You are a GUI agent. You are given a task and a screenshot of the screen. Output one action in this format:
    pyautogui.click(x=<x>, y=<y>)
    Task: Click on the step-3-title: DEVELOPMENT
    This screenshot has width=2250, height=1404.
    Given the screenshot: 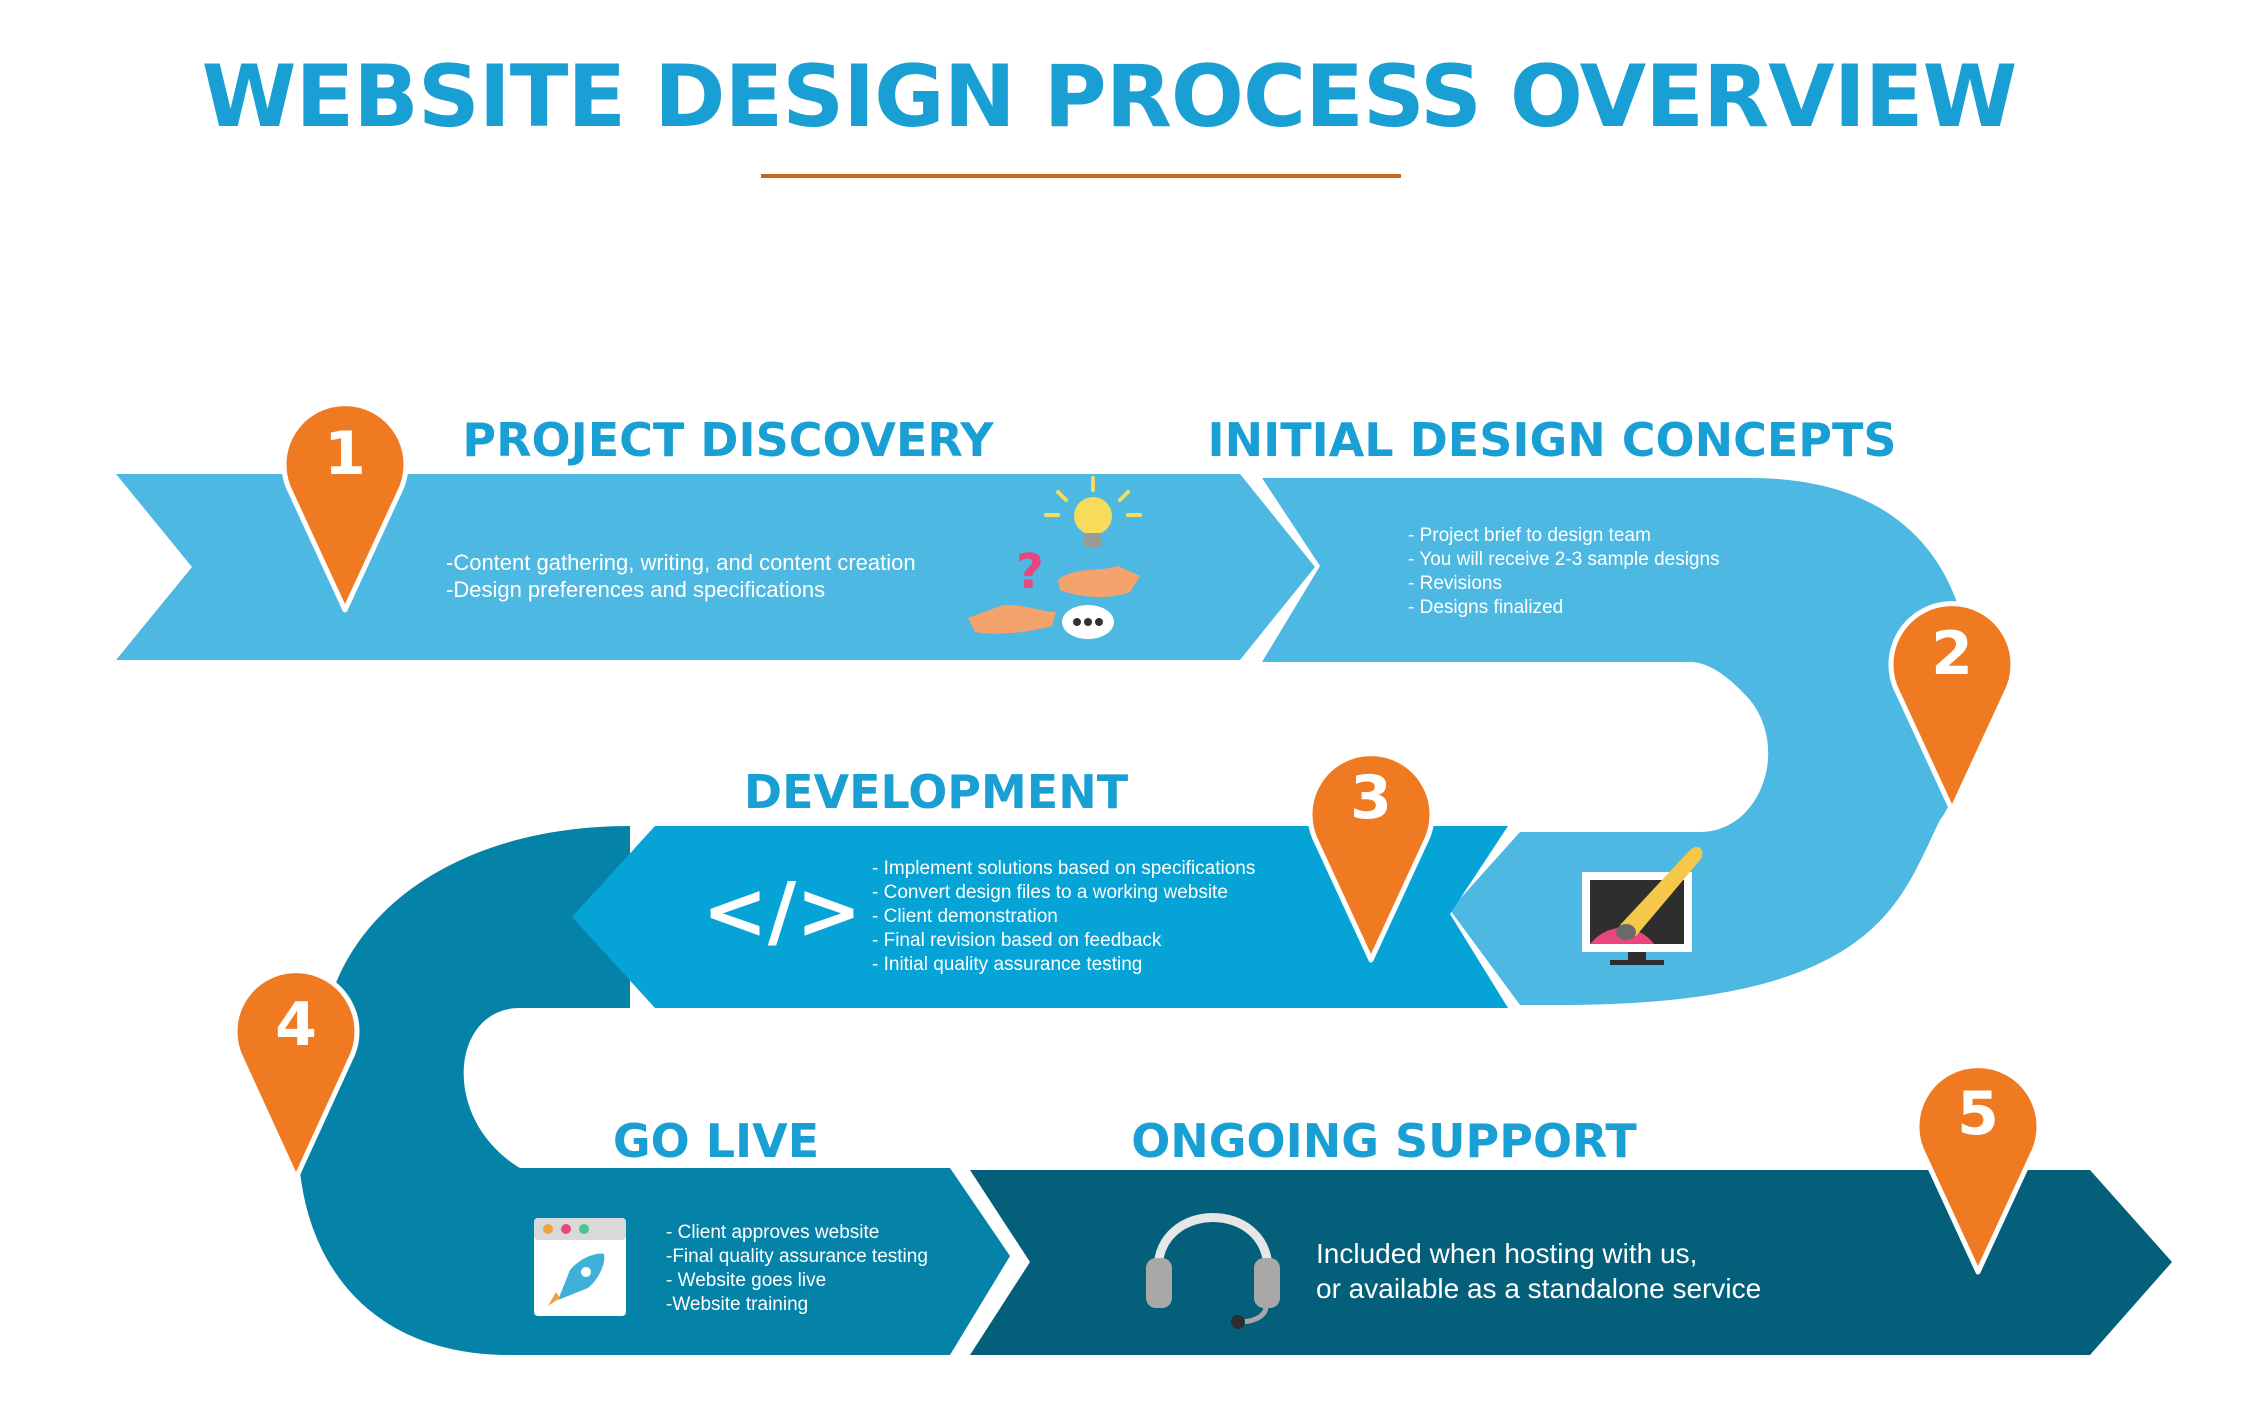 What is the action you would take?
    pyautogui.click(x=936, y=792)
    